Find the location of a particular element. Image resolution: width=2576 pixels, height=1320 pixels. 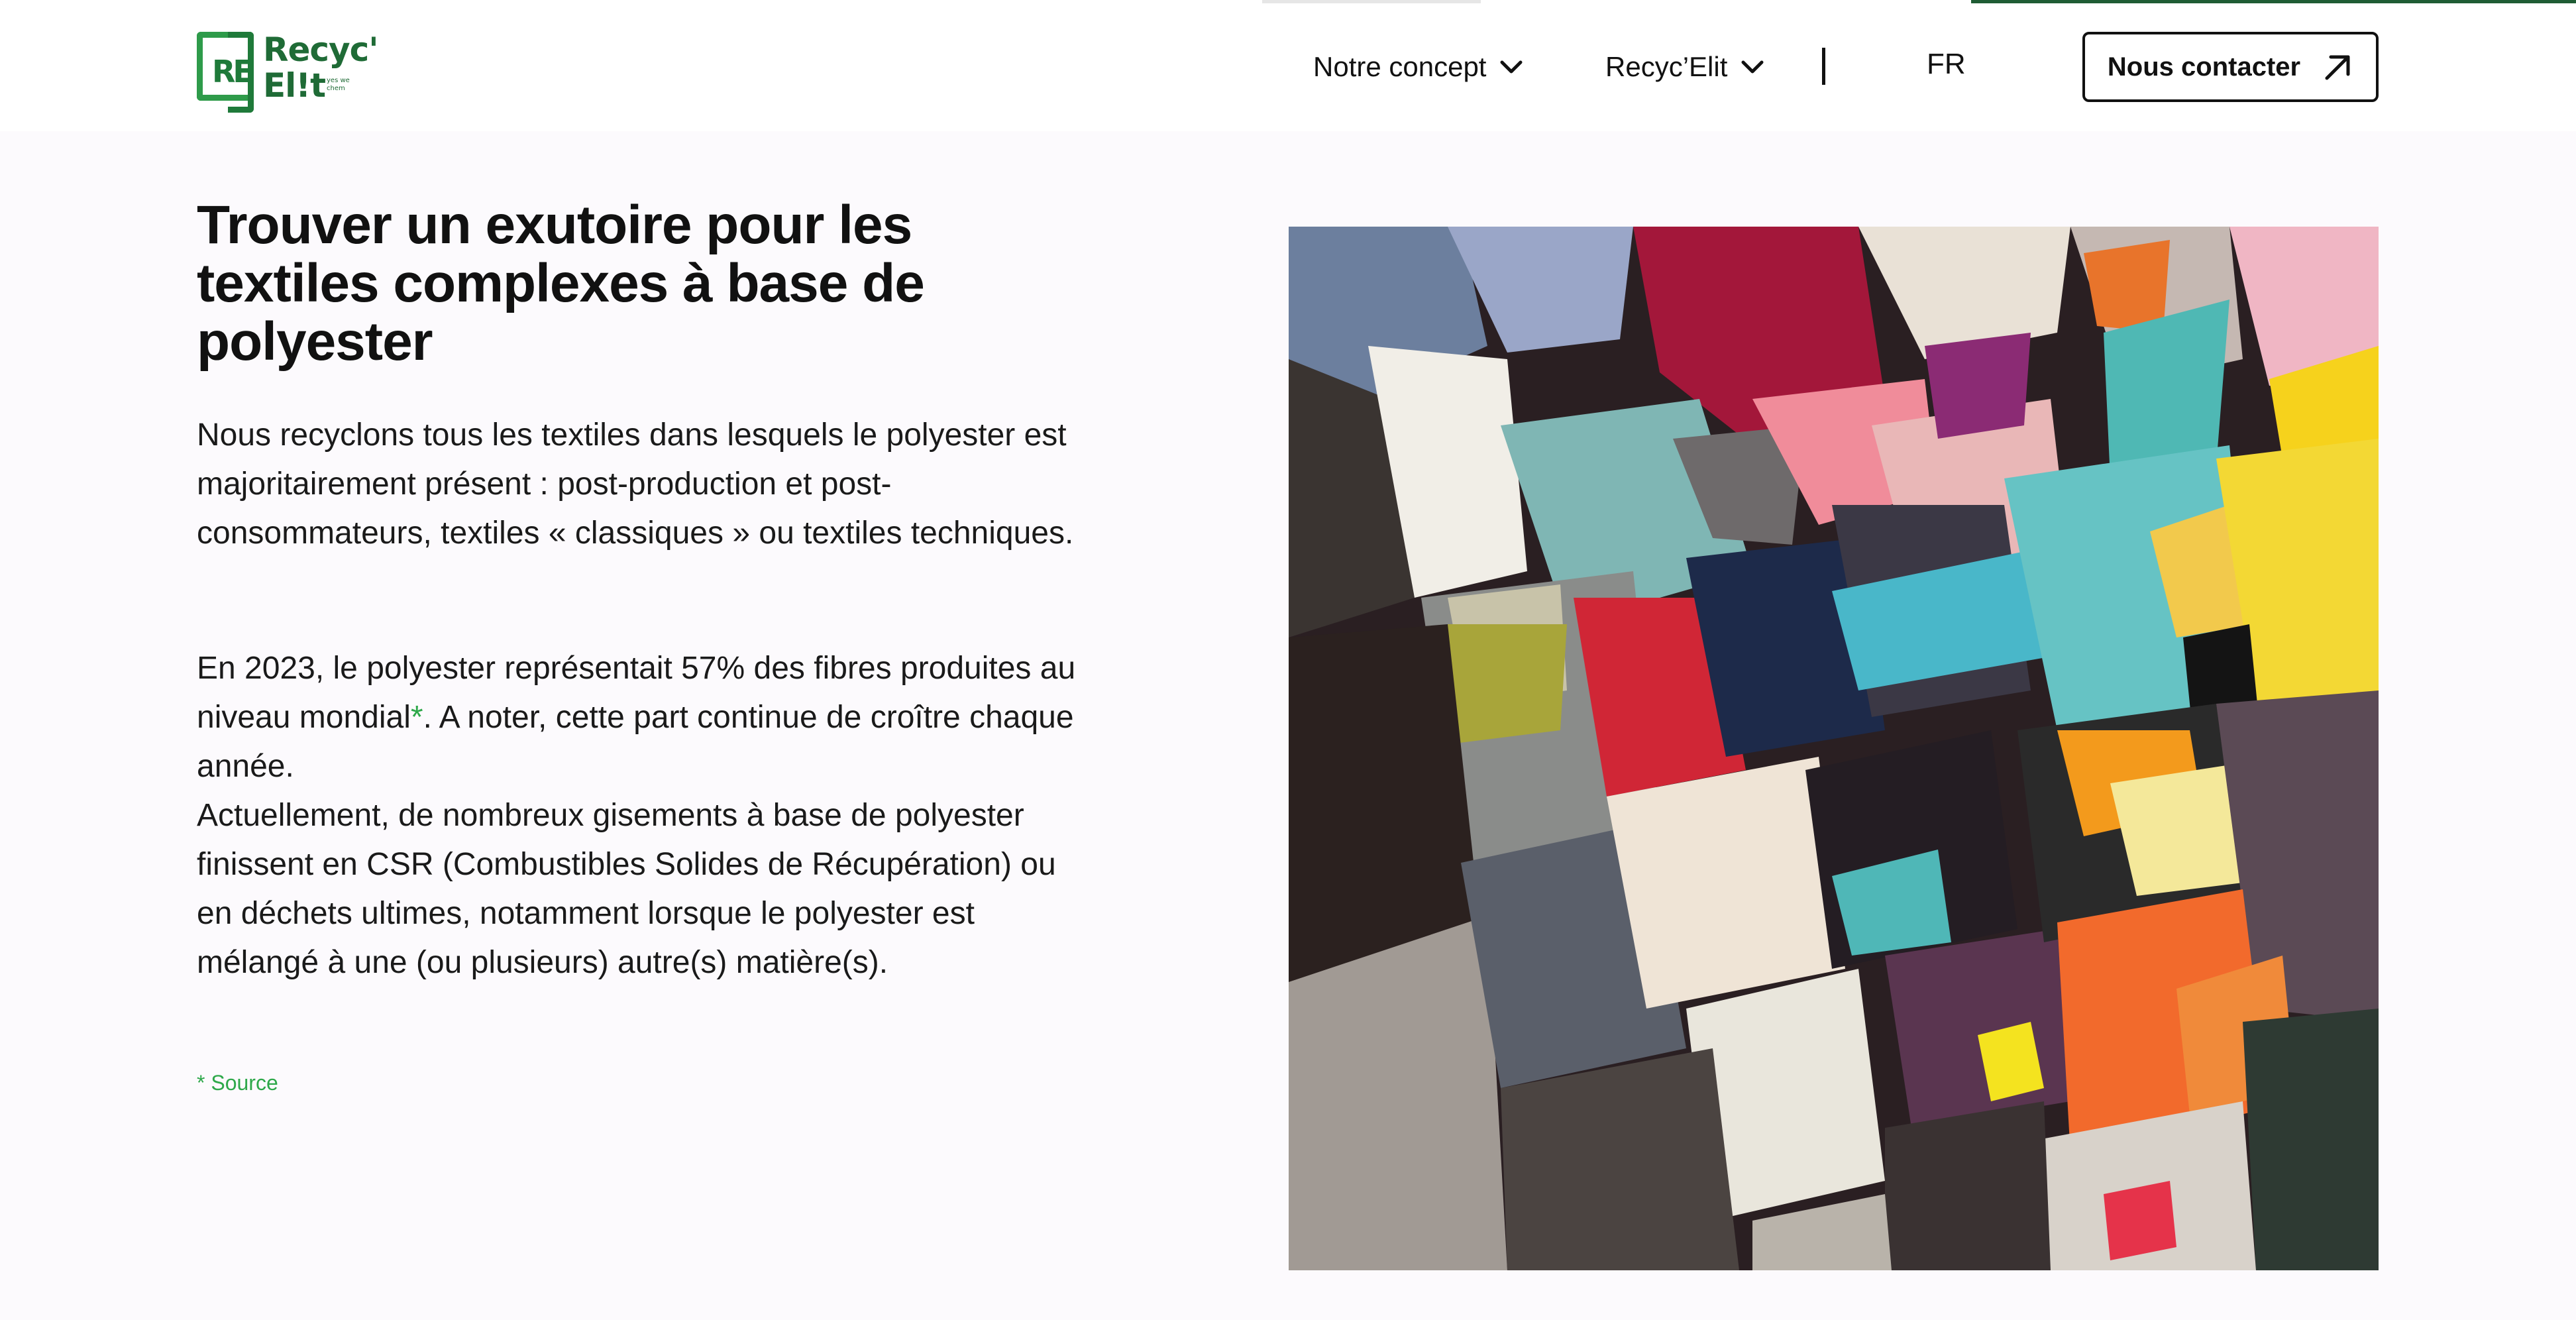

logo-word-line1: Recyc' is located at coordinates (321, 50).